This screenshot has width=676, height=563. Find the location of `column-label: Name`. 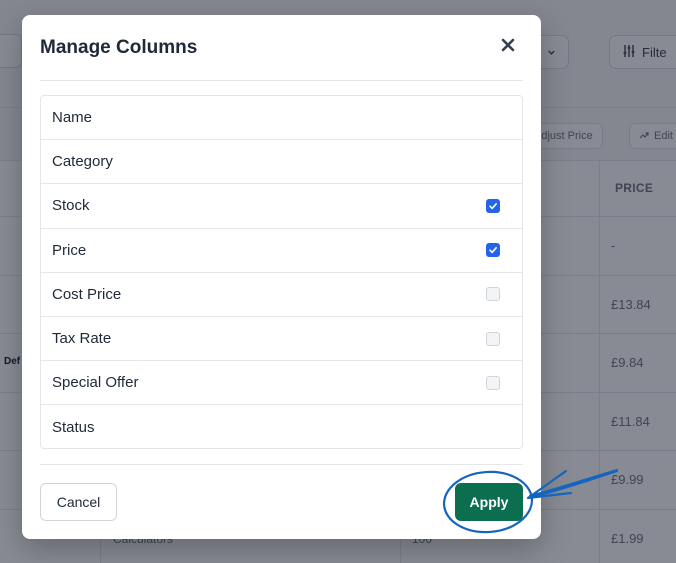

column-label: Name is located at coordinates (72, 118).